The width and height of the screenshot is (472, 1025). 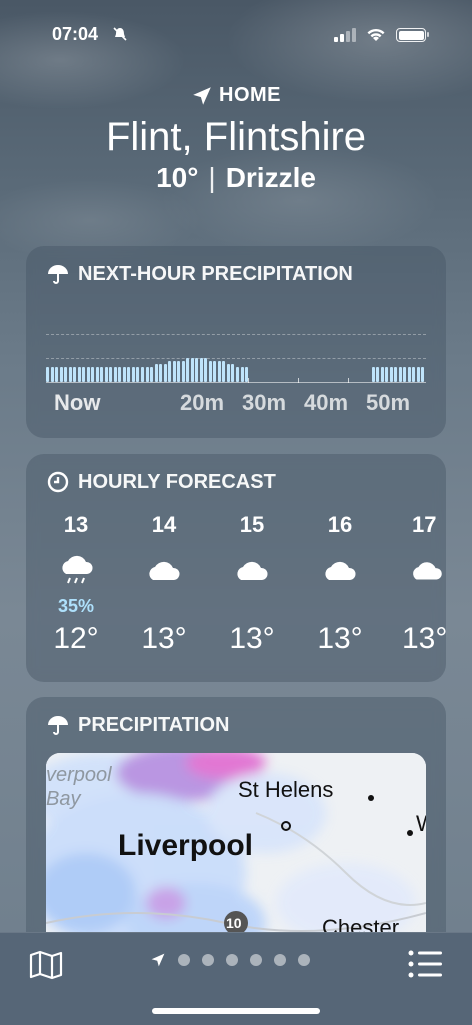 I want to click on hour-temp: 12°, so click(x=76, y=638).